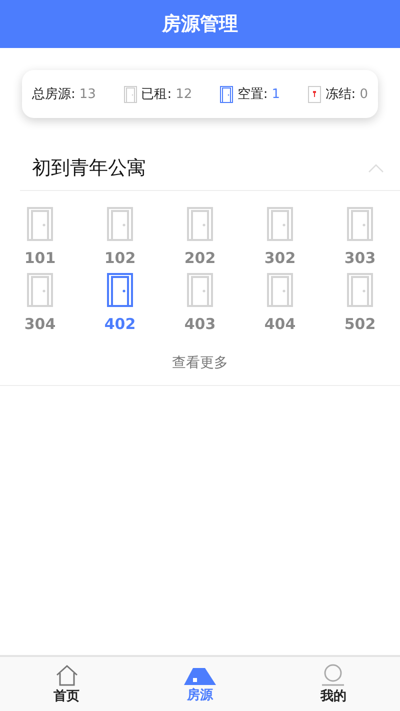 Image resolution: width=400 pixels, height=711 pixels. What do you see at coordinates (87, 94) in the screenshot?
I see `stat-value: 13` at bounding box center [87, 94].